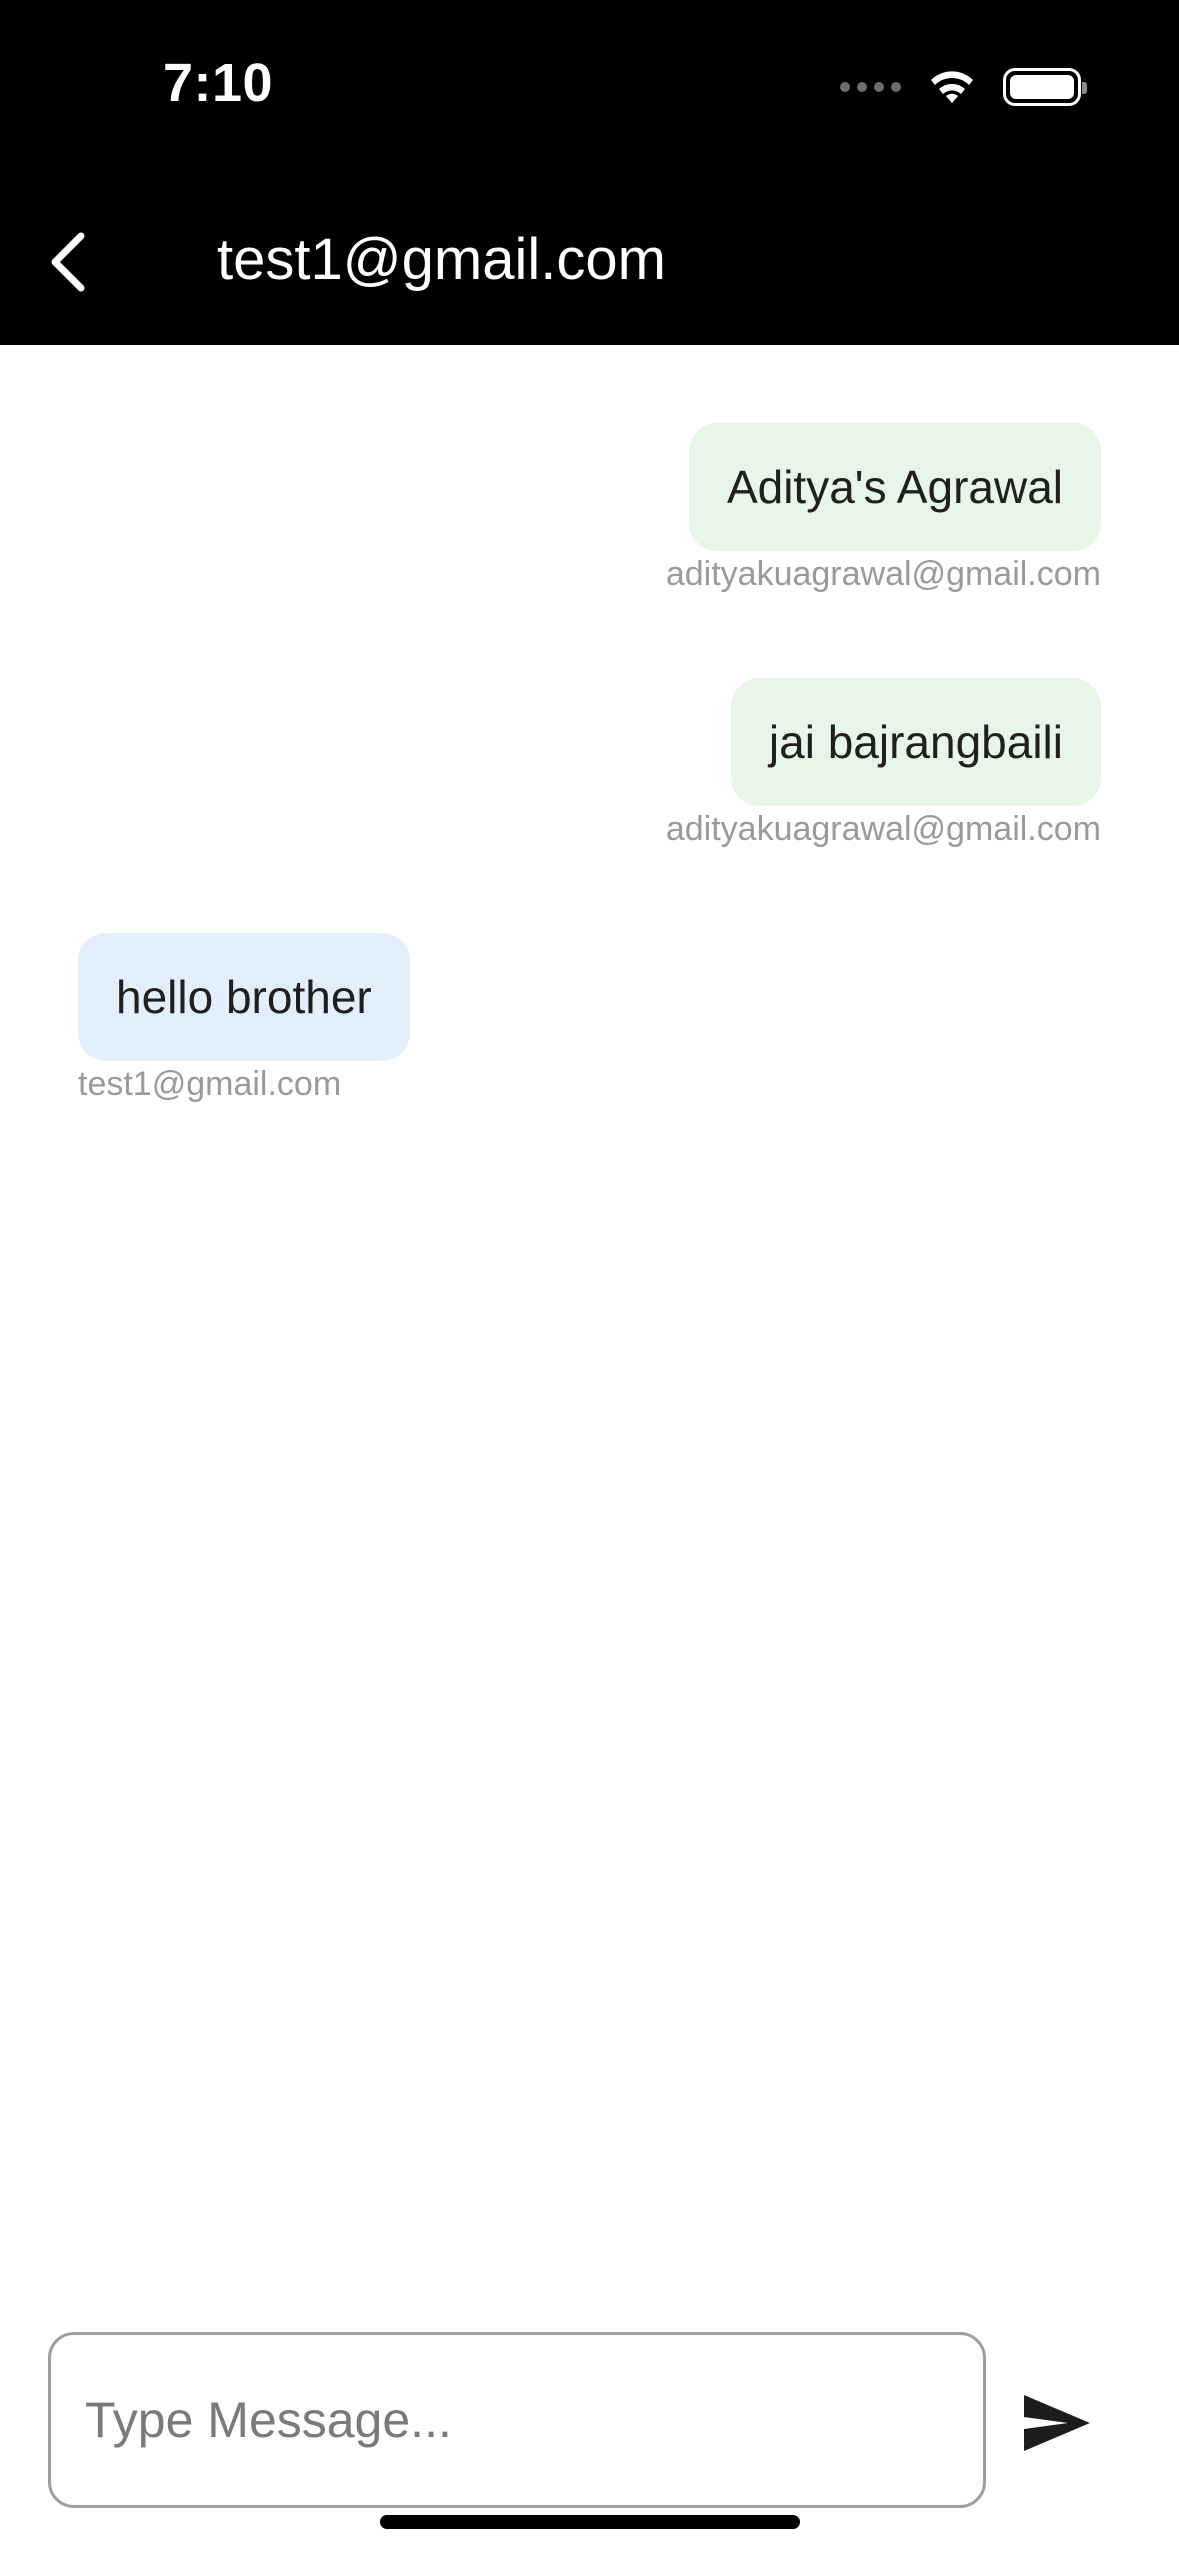  I want to click on status-icons, so click(963, 87).